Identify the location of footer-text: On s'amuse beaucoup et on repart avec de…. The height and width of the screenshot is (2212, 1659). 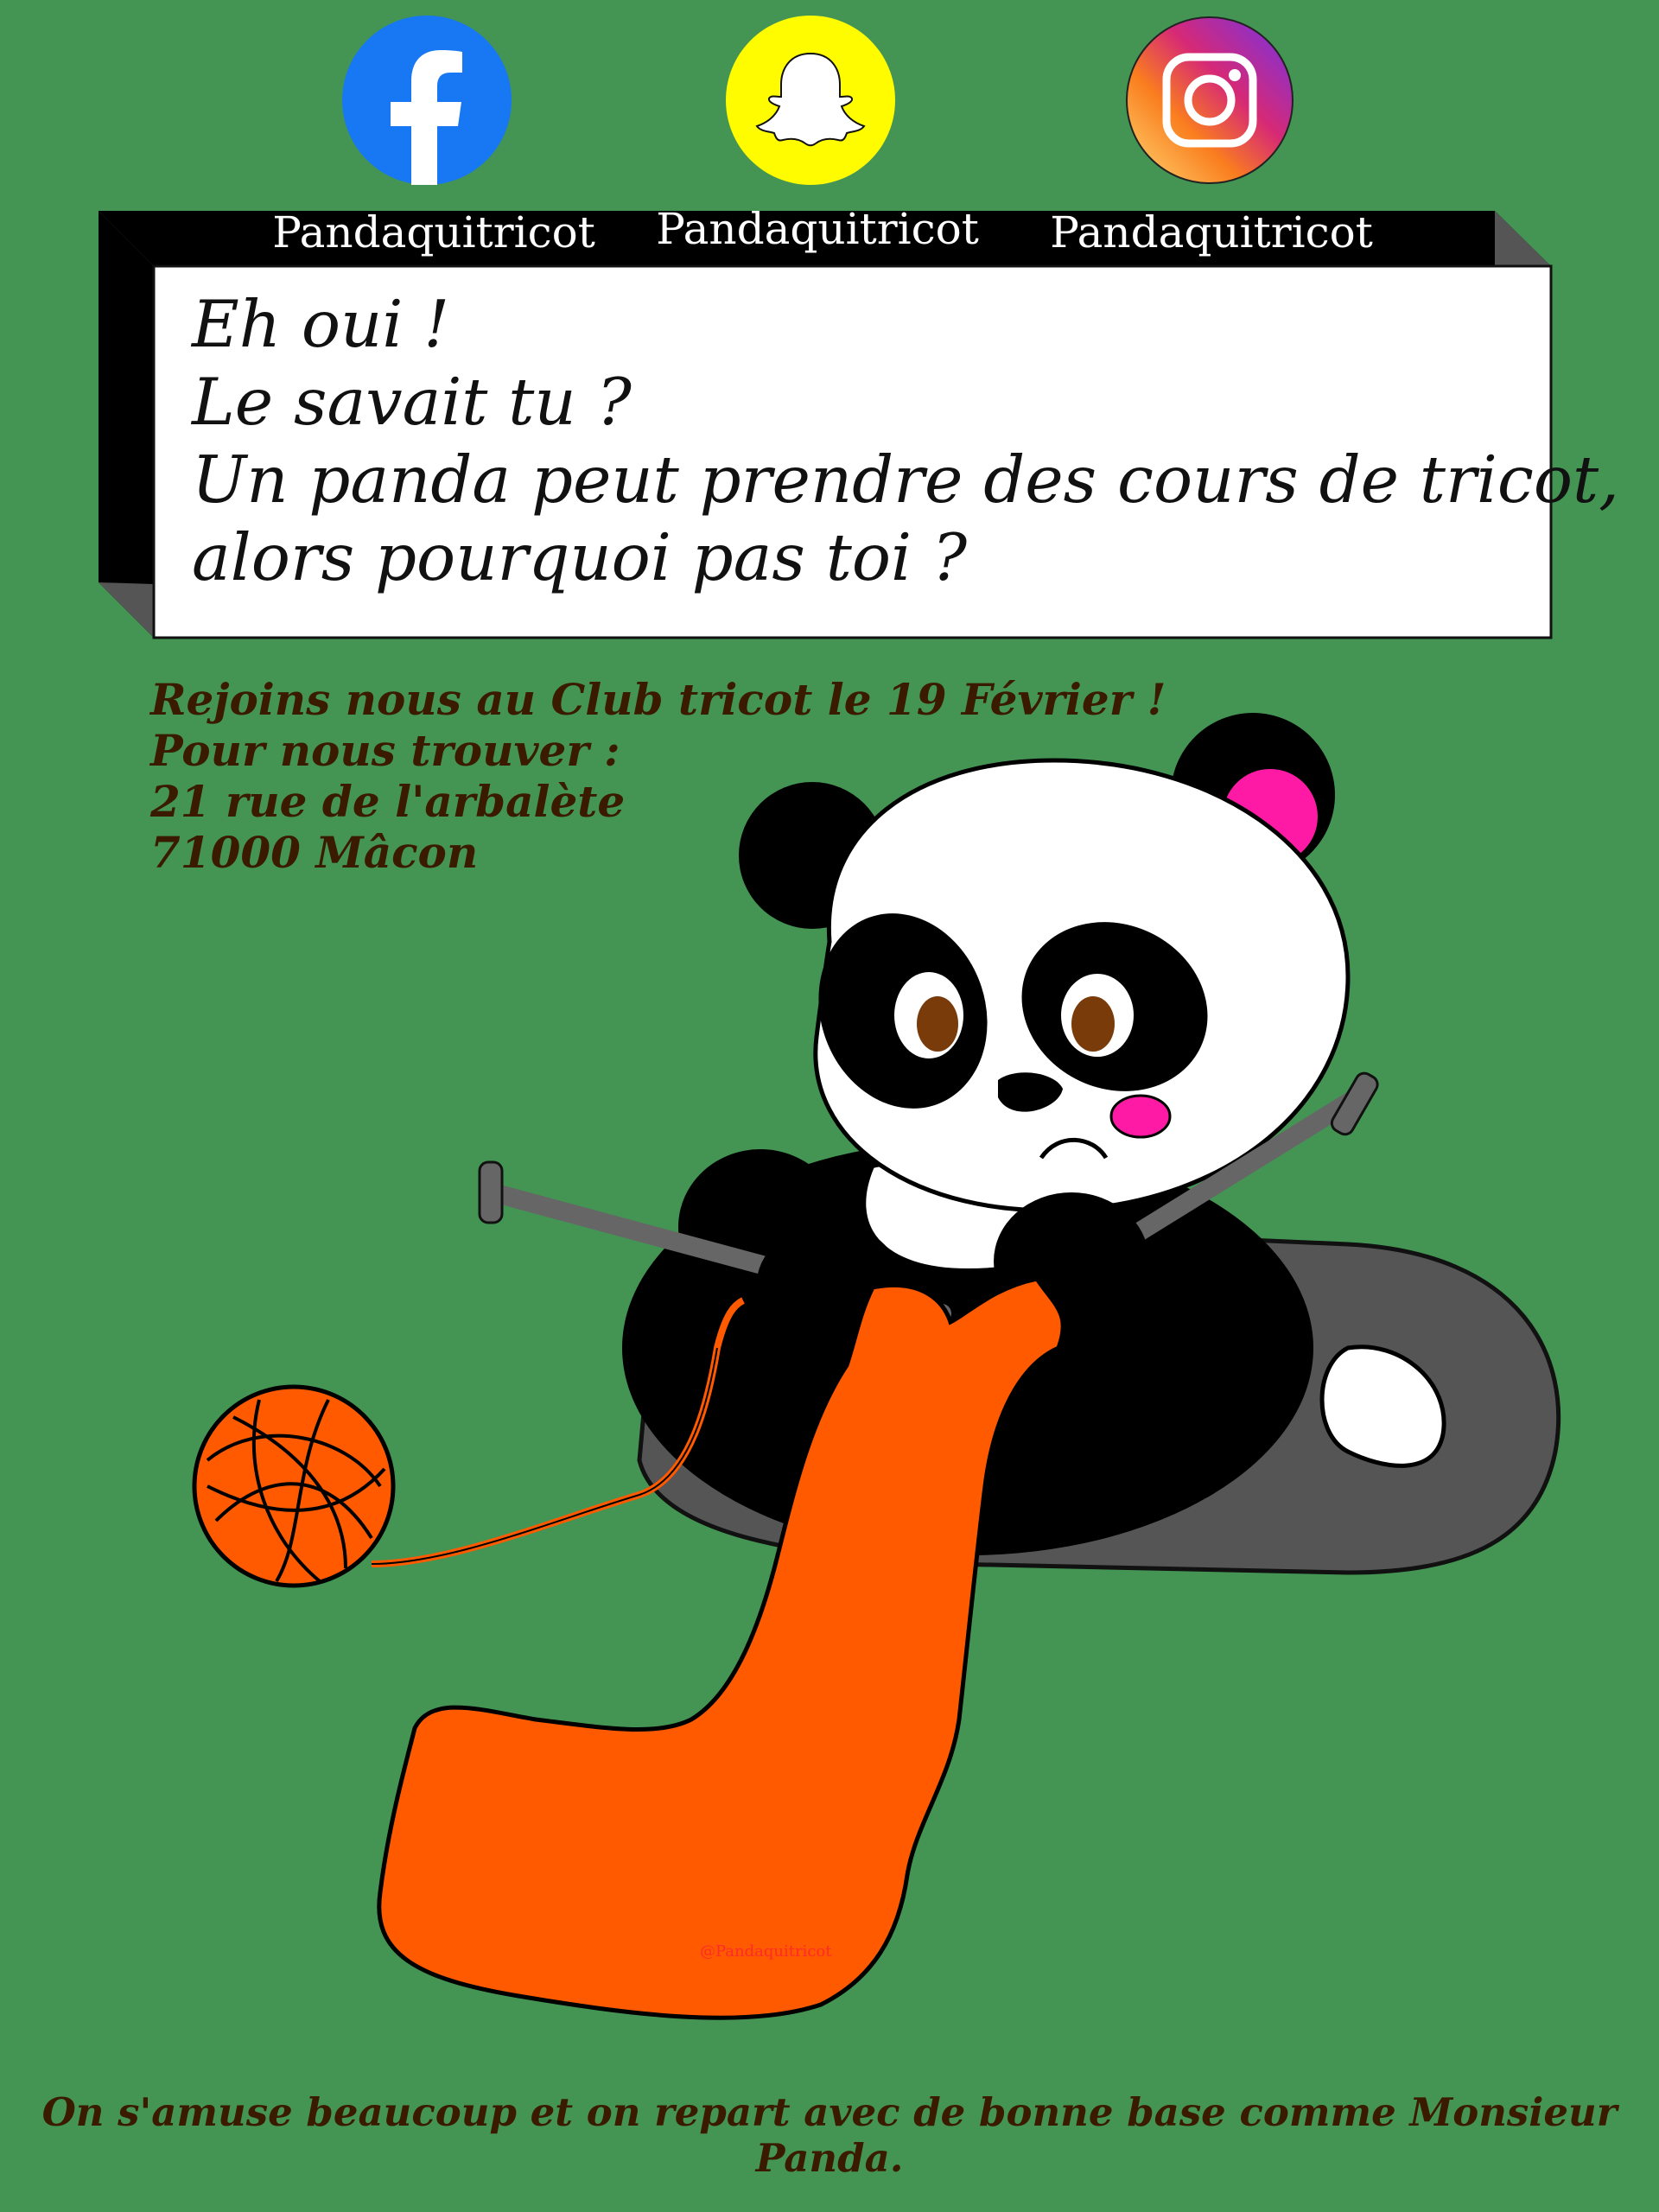
(829, 2135).